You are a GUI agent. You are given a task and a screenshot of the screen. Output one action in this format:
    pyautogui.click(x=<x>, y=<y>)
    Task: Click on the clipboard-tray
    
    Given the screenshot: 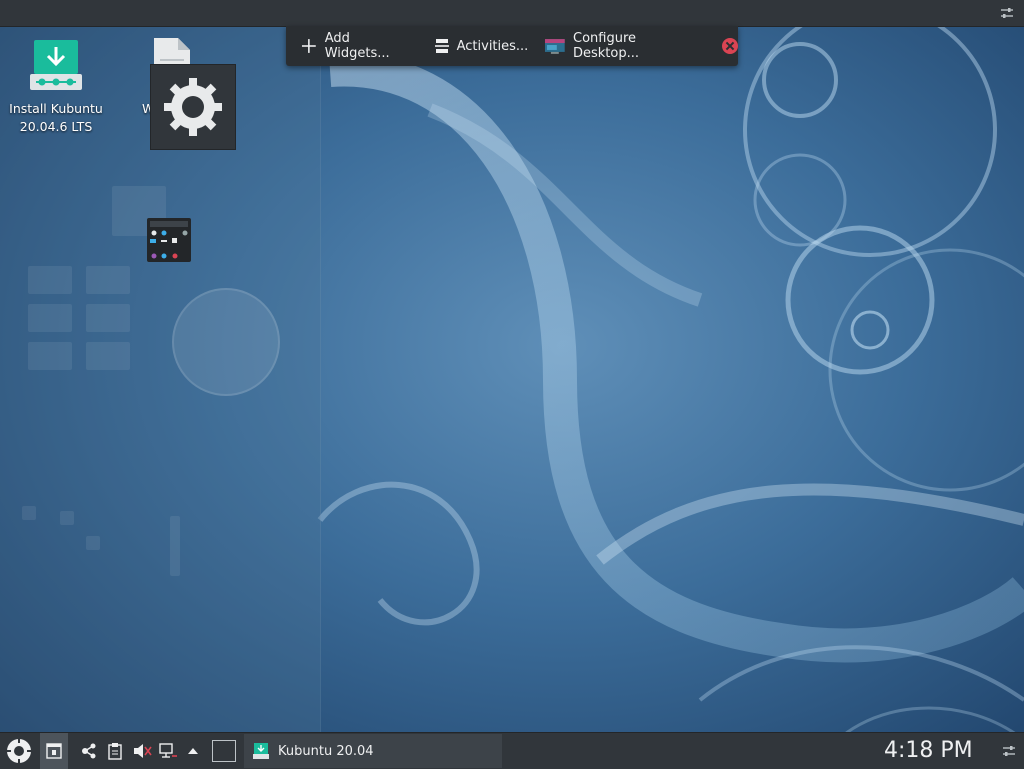 What is the action you would take?
    pyautogui.click(x=115, y=751)
    